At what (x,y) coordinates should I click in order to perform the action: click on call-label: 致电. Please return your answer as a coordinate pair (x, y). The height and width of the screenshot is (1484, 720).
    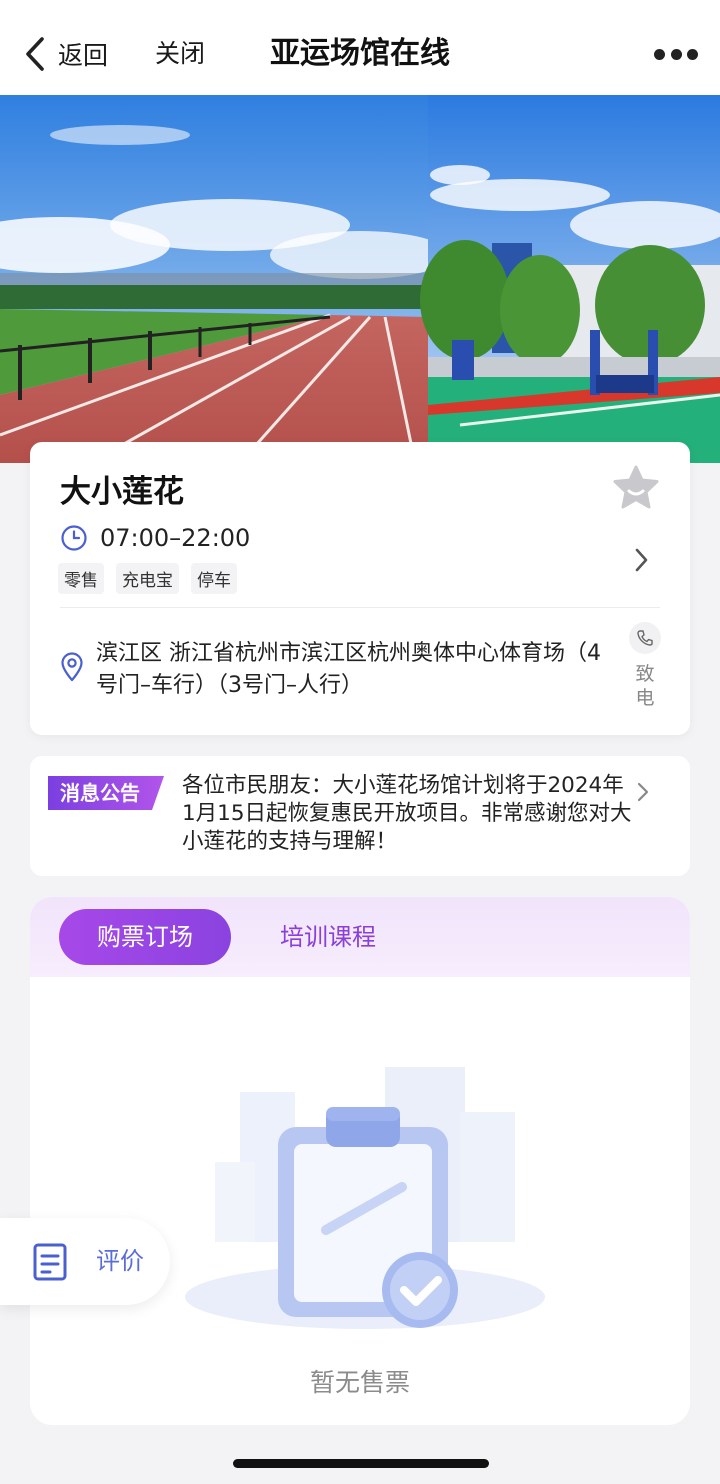
    Looking at the image, I should click on (645, 686).